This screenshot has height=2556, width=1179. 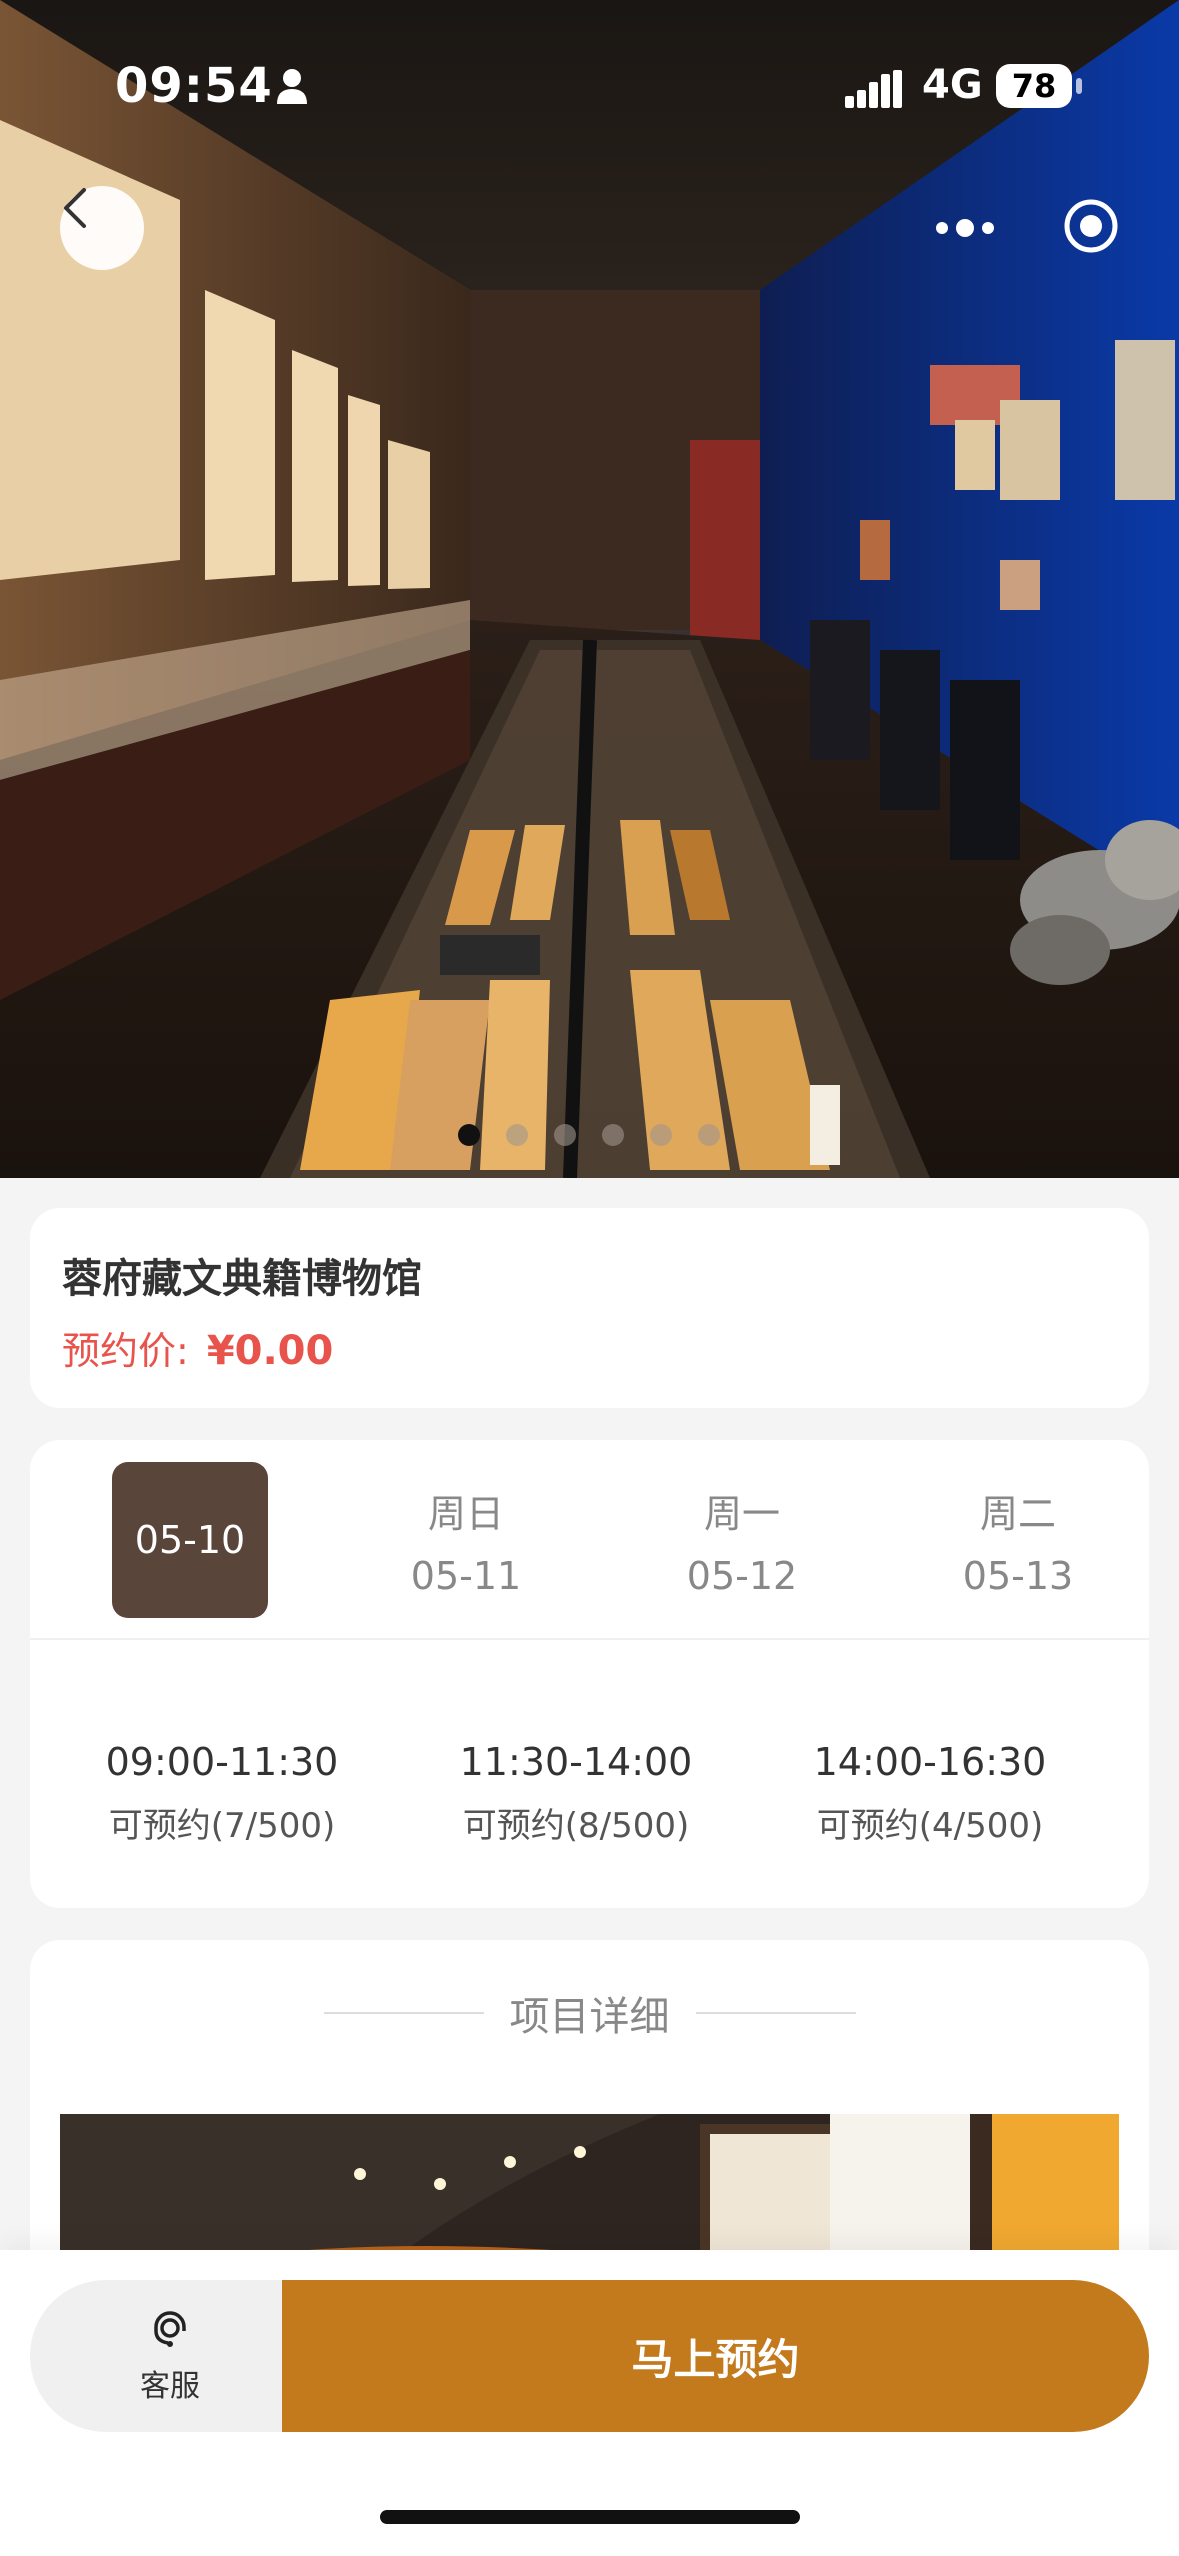 I want to click on time-slot: 11:30-14:00 可预约(8/500), so click(x=576, y=1793).